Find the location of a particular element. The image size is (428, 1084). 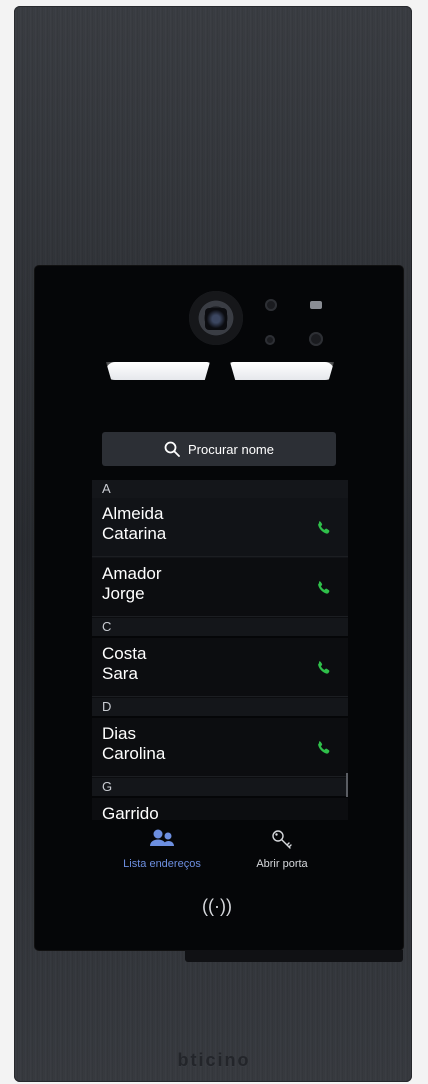

contact-name: Amador Jorge is located at coordinates (132, 583).